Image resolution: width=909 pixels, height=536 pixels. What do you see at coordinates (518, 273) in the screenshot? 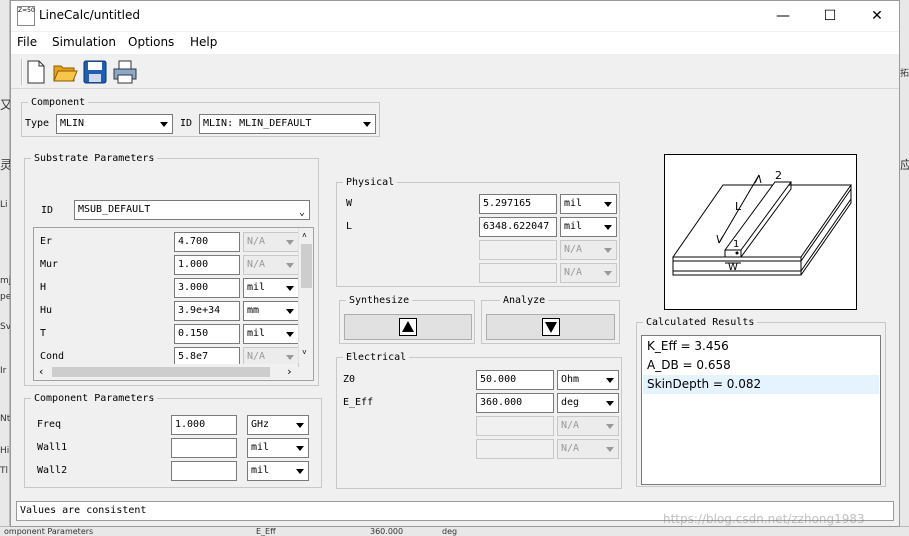
I see `physical-param-input` at bounding box center [518, 273].